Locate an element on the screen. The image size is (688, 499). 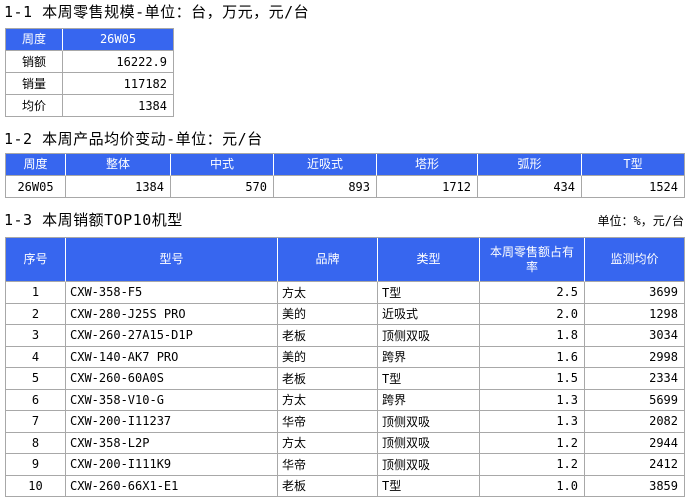
weekly-retail-scale-table: 周度 26W05 销额 16222.9 销量 117182 均价 1384 is located at coordinates (89, 72).